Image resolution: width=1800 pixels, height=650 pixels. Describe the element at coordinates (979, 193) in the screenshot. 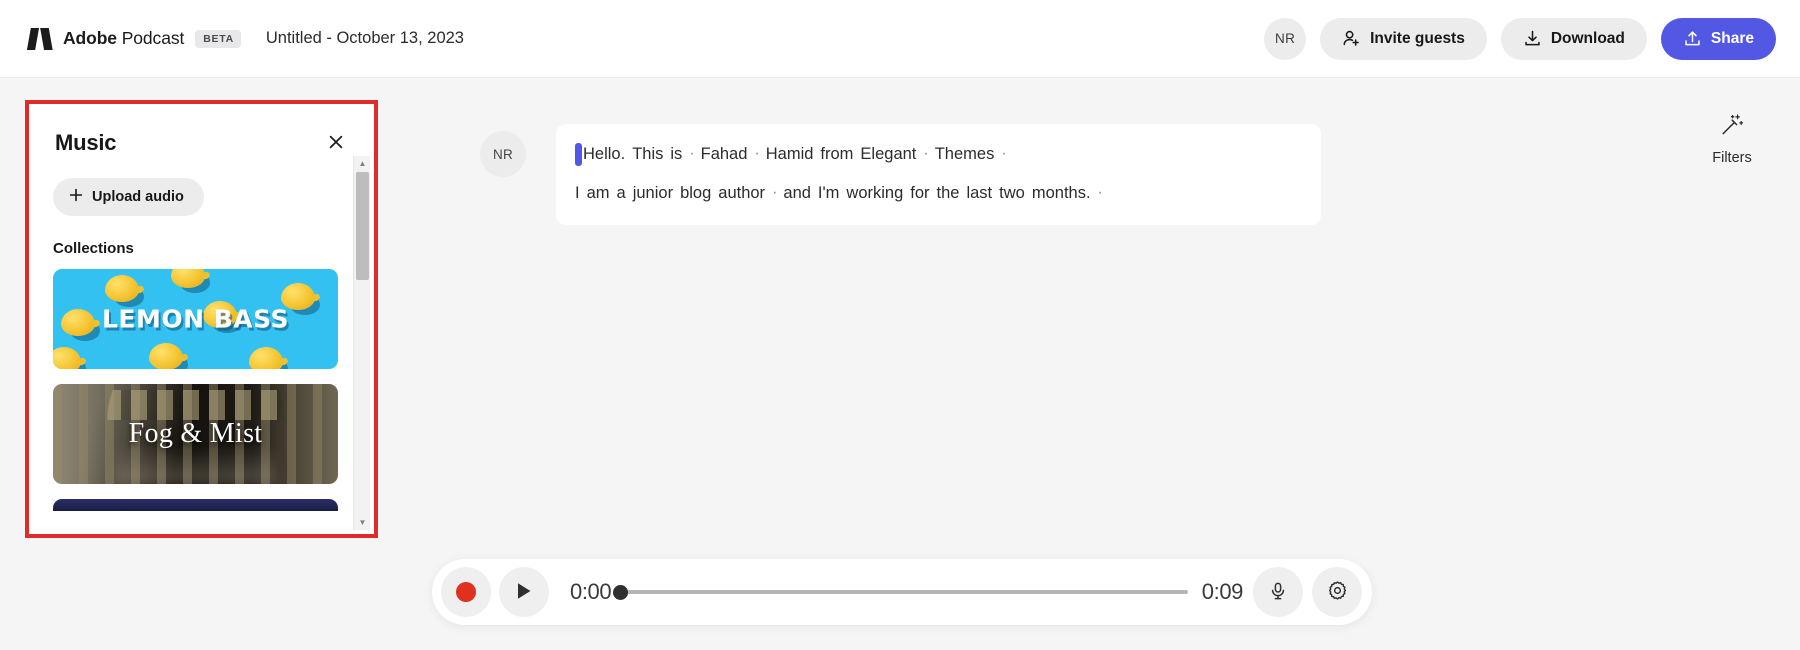

I see `transcript-word: last` at that location.